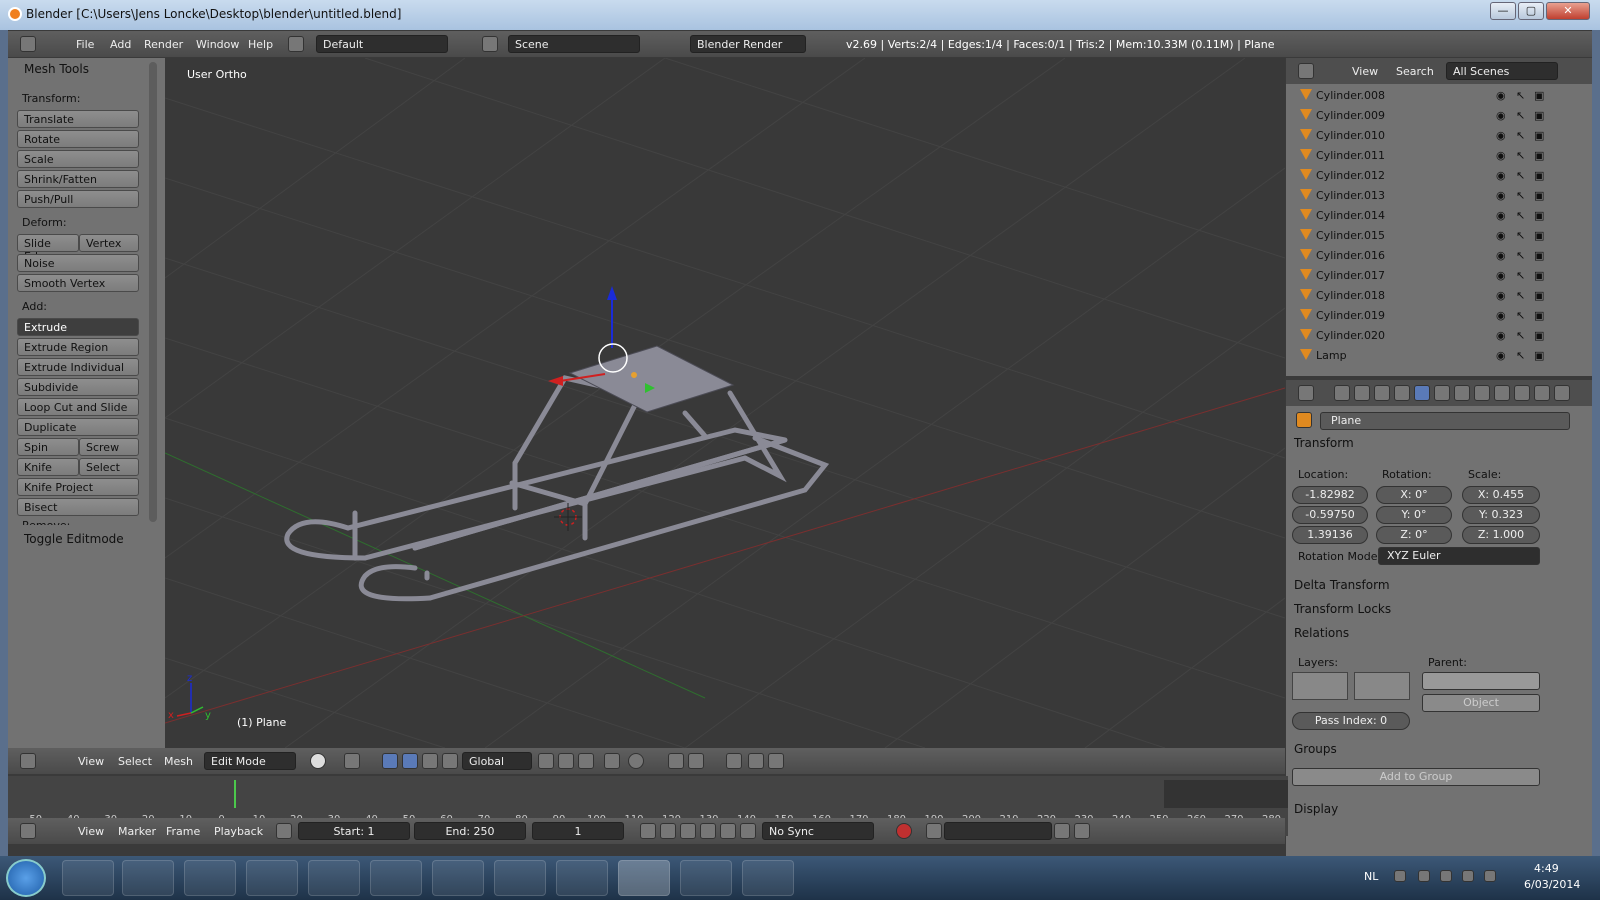 This screenshot has width=1600, height=900. Describe the element at coordinates (1503, 11) in the screenshot. I see `minimize-button: —` at that location.